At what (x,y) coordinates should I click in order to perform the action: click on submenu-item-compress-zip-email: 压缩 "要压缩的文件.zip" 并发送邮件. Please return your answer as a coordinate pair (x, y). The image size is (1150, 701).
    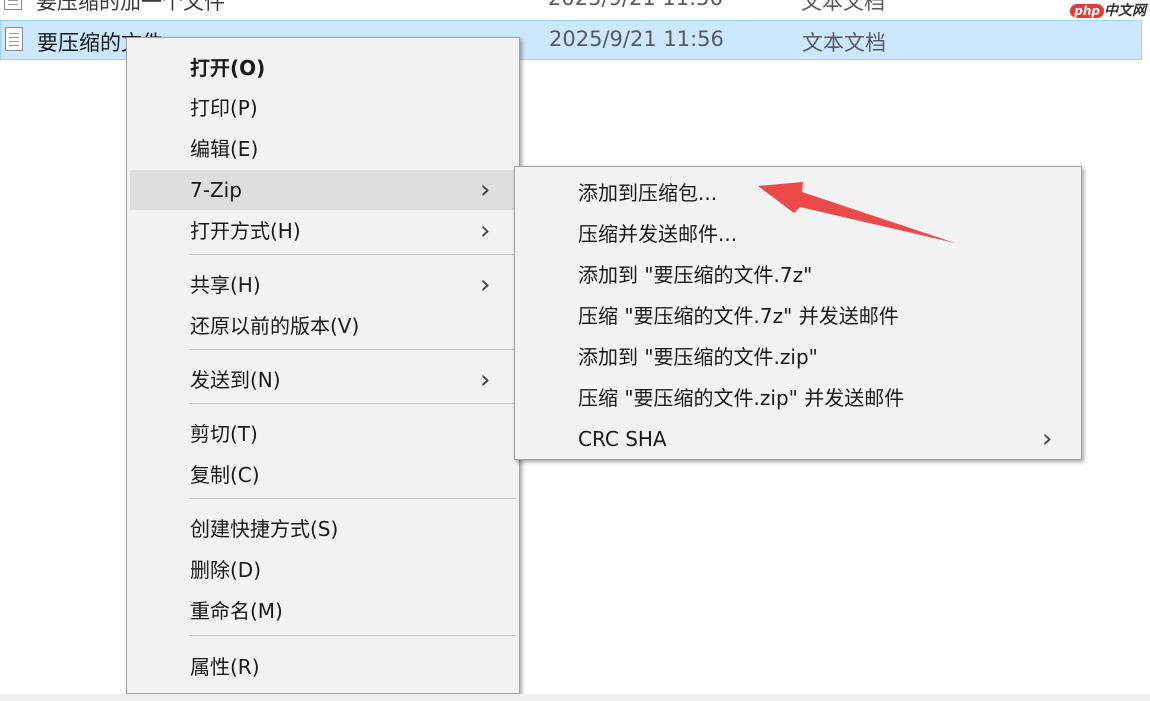
    Looking at the image, I should click on (798, 398).